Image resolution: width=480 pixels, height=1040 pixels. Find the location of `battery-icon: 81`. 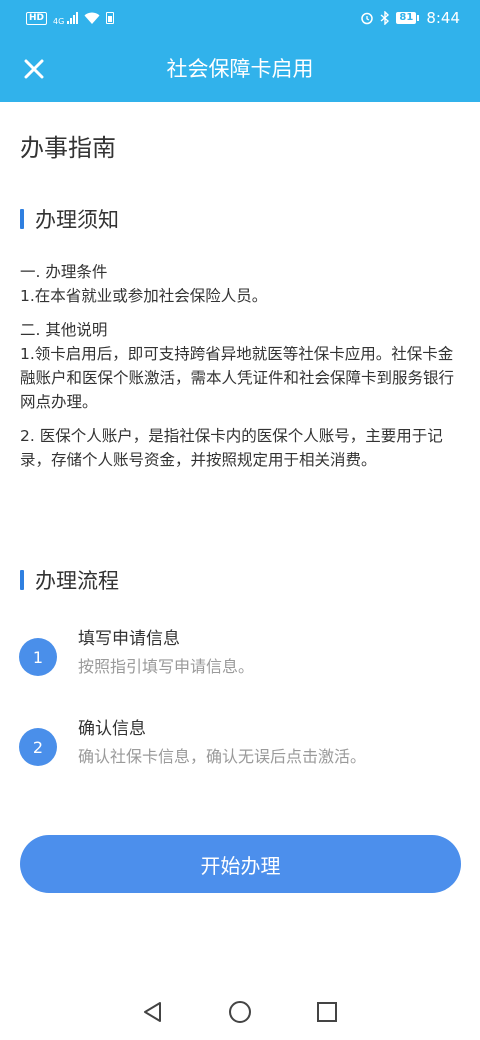

battery-icon: 81 is located at coordinates (408, 18).